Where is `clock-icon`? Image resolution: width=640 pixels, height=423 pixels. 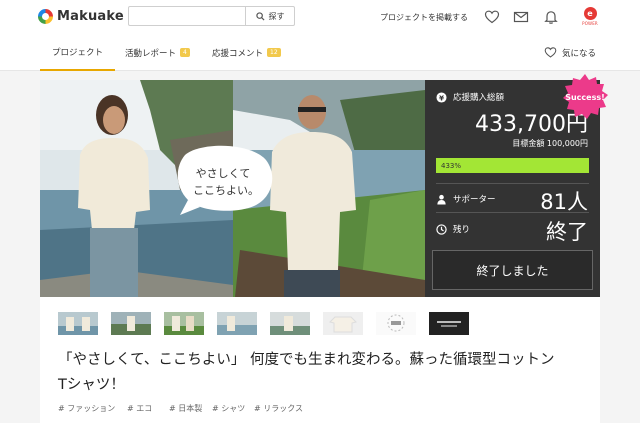 clock-icon is located at coordinates (441, 229).